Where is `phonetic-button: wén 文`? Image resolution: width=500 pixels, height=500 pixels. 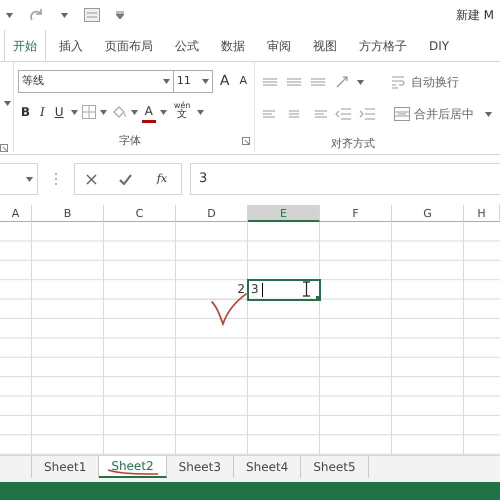 phonetic-button: wén 文 is located at coordinates (182, 112).